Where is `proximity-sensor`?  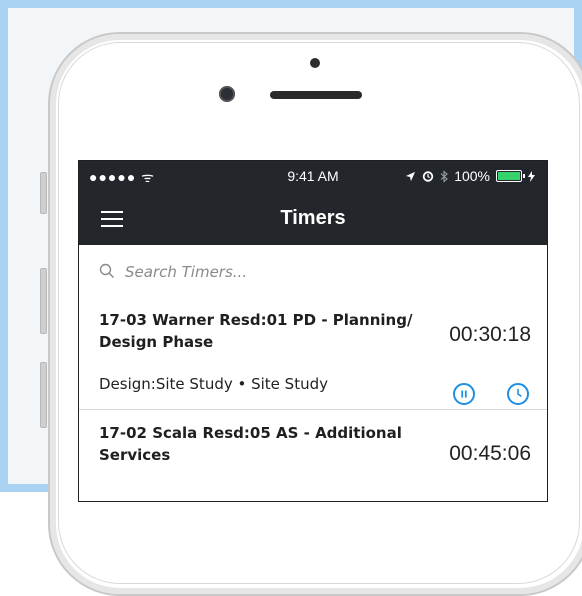 proximity-sensor is located at coordinates (315, 63).